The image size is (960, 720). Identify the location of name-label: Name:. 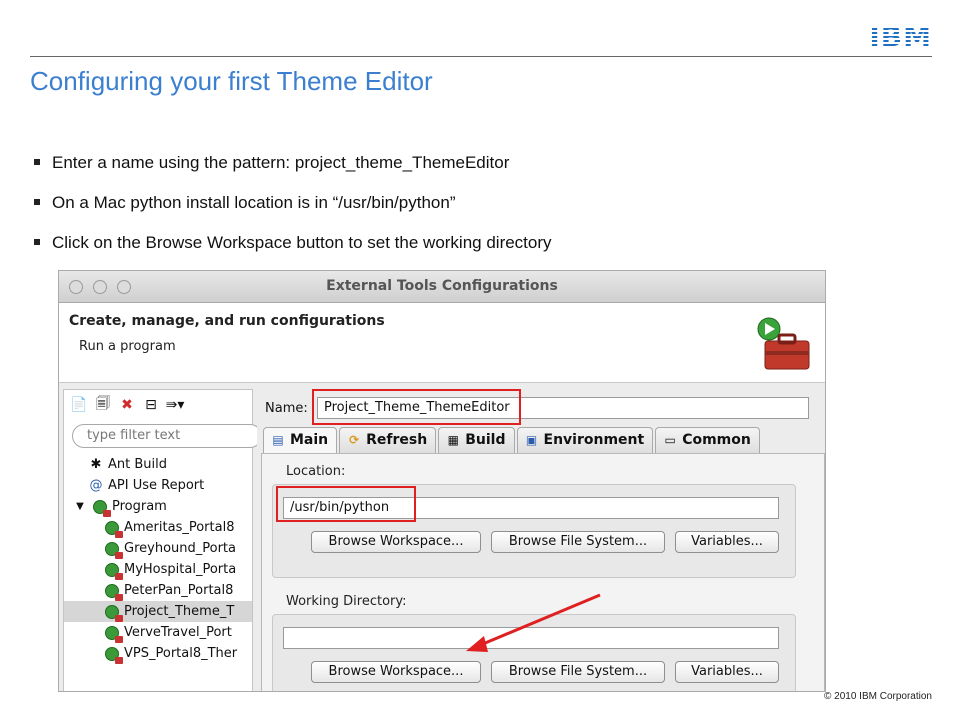
(286, 408).